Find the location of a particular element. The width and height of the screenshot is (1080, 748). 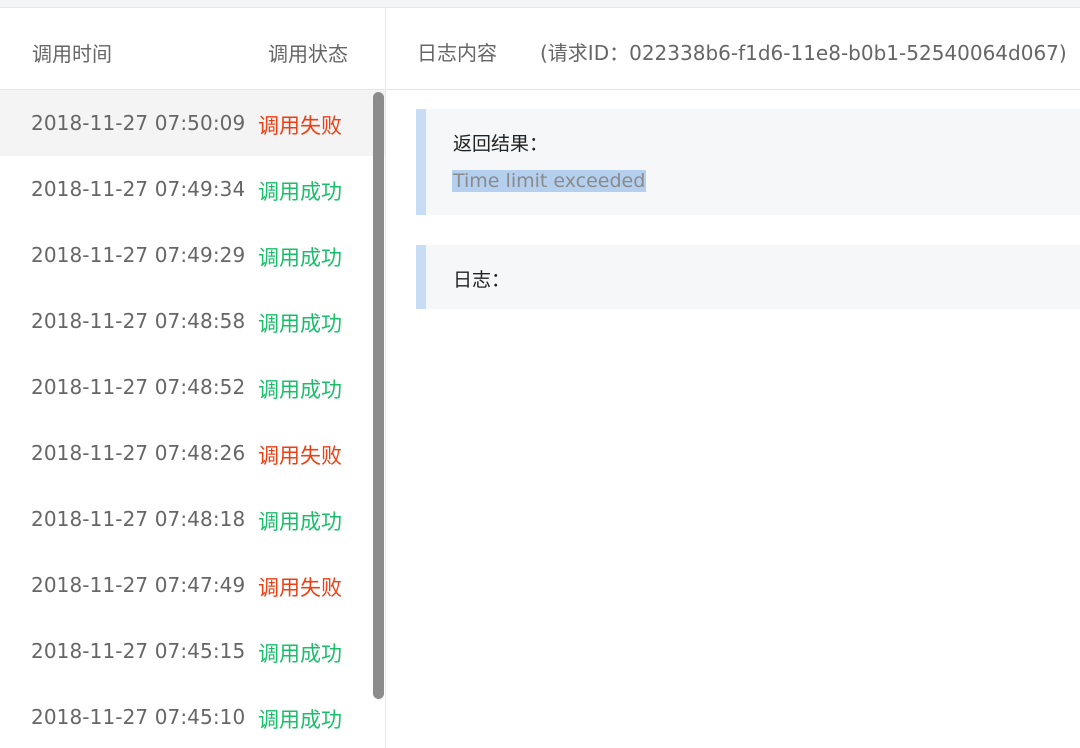

invocation-row: 2018-11-27 07:48:52 调用成功 is located at coordinates (192, 387).